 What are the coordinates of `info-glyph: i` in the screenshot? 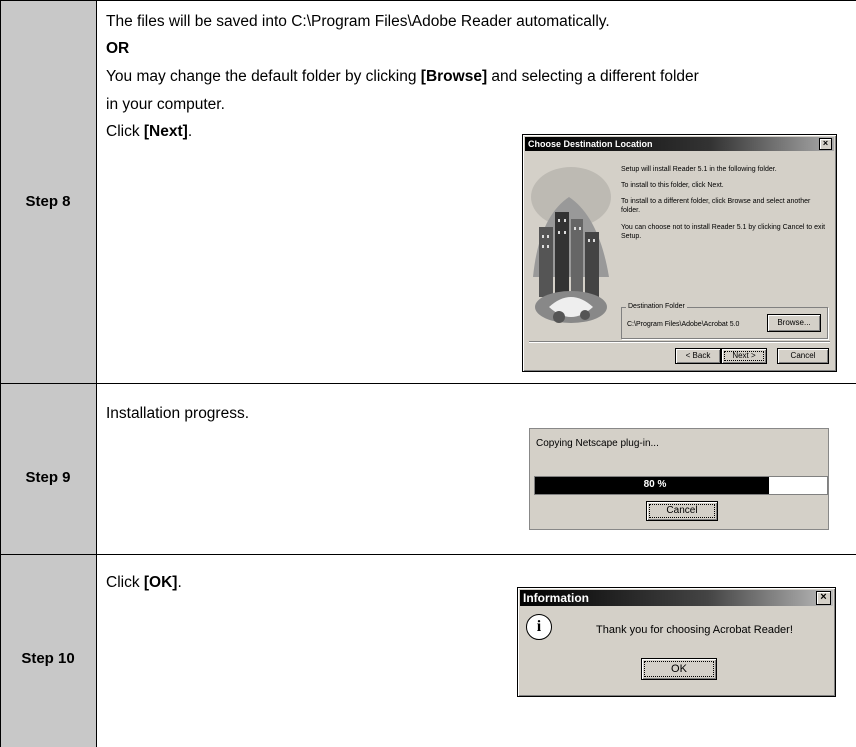 It's located at (539, 626).